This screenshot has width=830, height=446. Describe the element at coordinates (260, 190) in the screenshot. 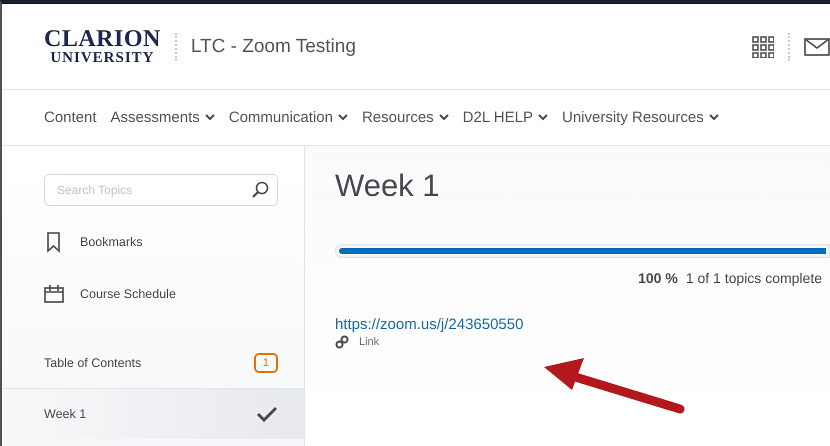

I see `search-icon` at that location.